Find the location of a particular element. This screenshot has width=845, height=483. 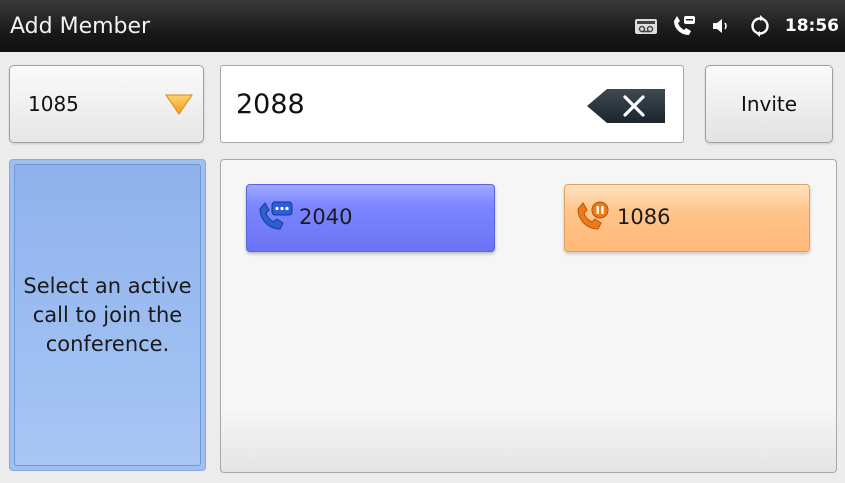

phone-status-icon is located at coordinates (684, 26).